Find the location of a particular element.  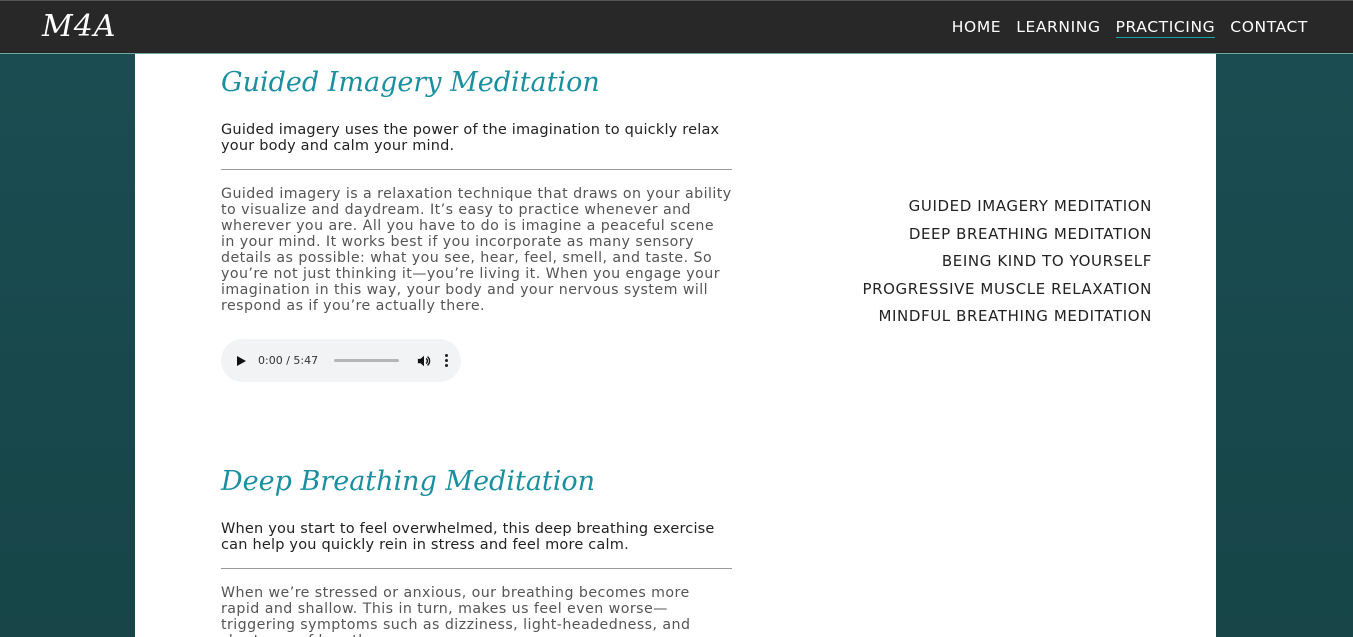

volume-icon is located at coordinates (424, 361).